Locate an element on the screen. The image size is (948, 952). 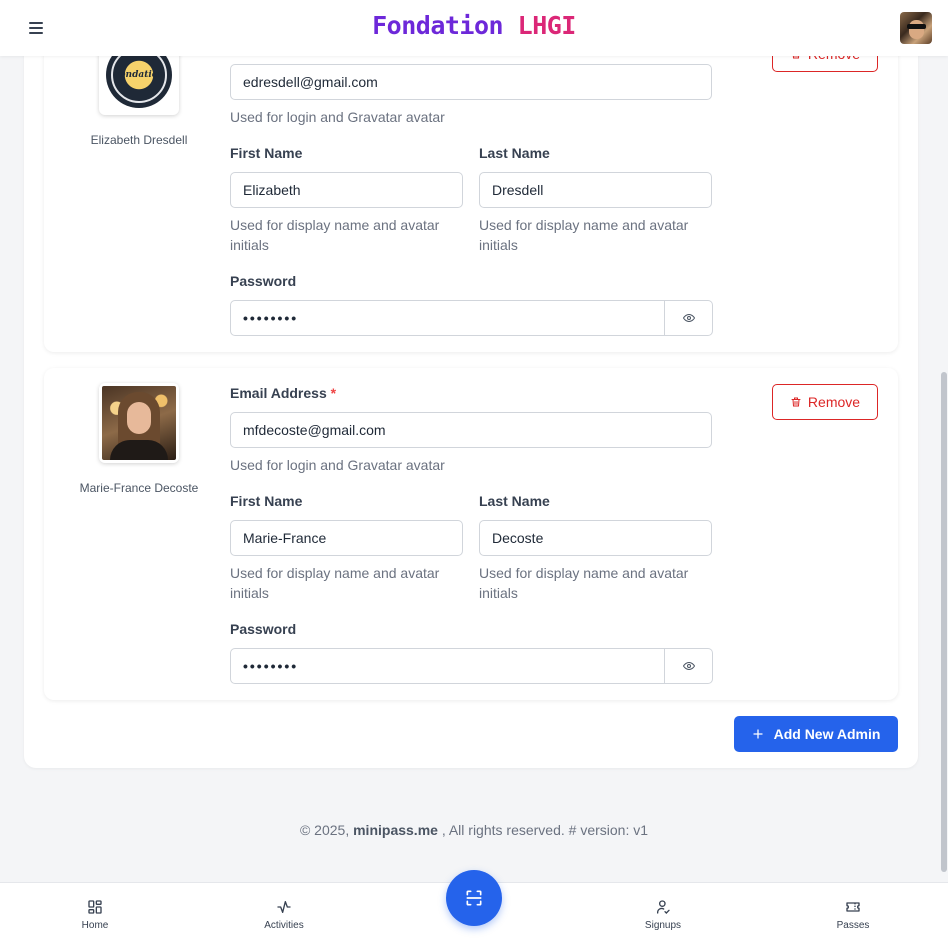
nav-passes: Passes is located at coordinates (853, 915).